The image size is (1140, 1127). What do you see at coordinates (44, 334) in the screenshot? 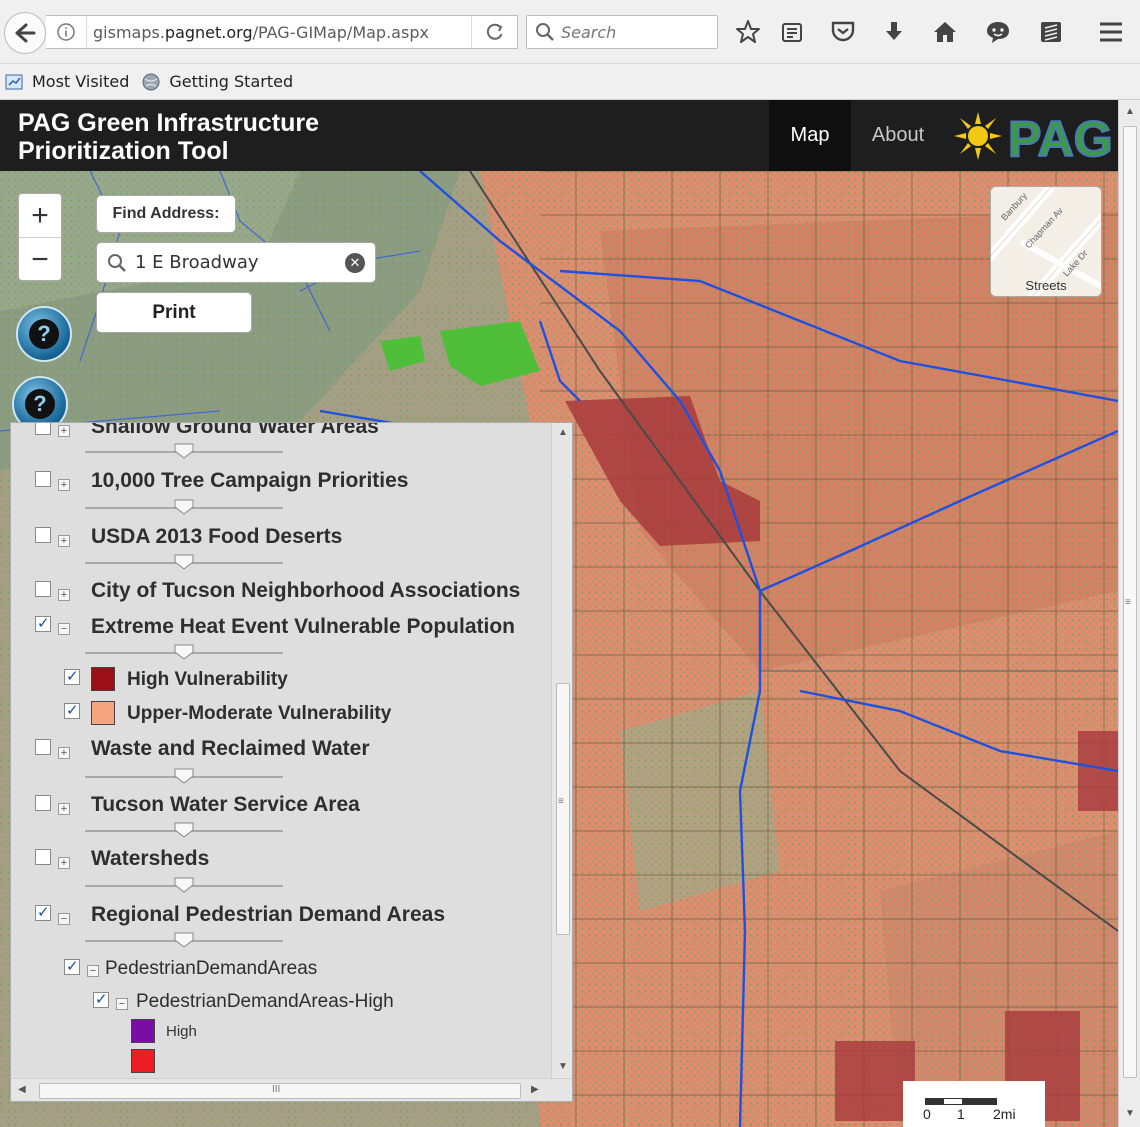
I see `help-button: ?` at bounding box center [44, 334].